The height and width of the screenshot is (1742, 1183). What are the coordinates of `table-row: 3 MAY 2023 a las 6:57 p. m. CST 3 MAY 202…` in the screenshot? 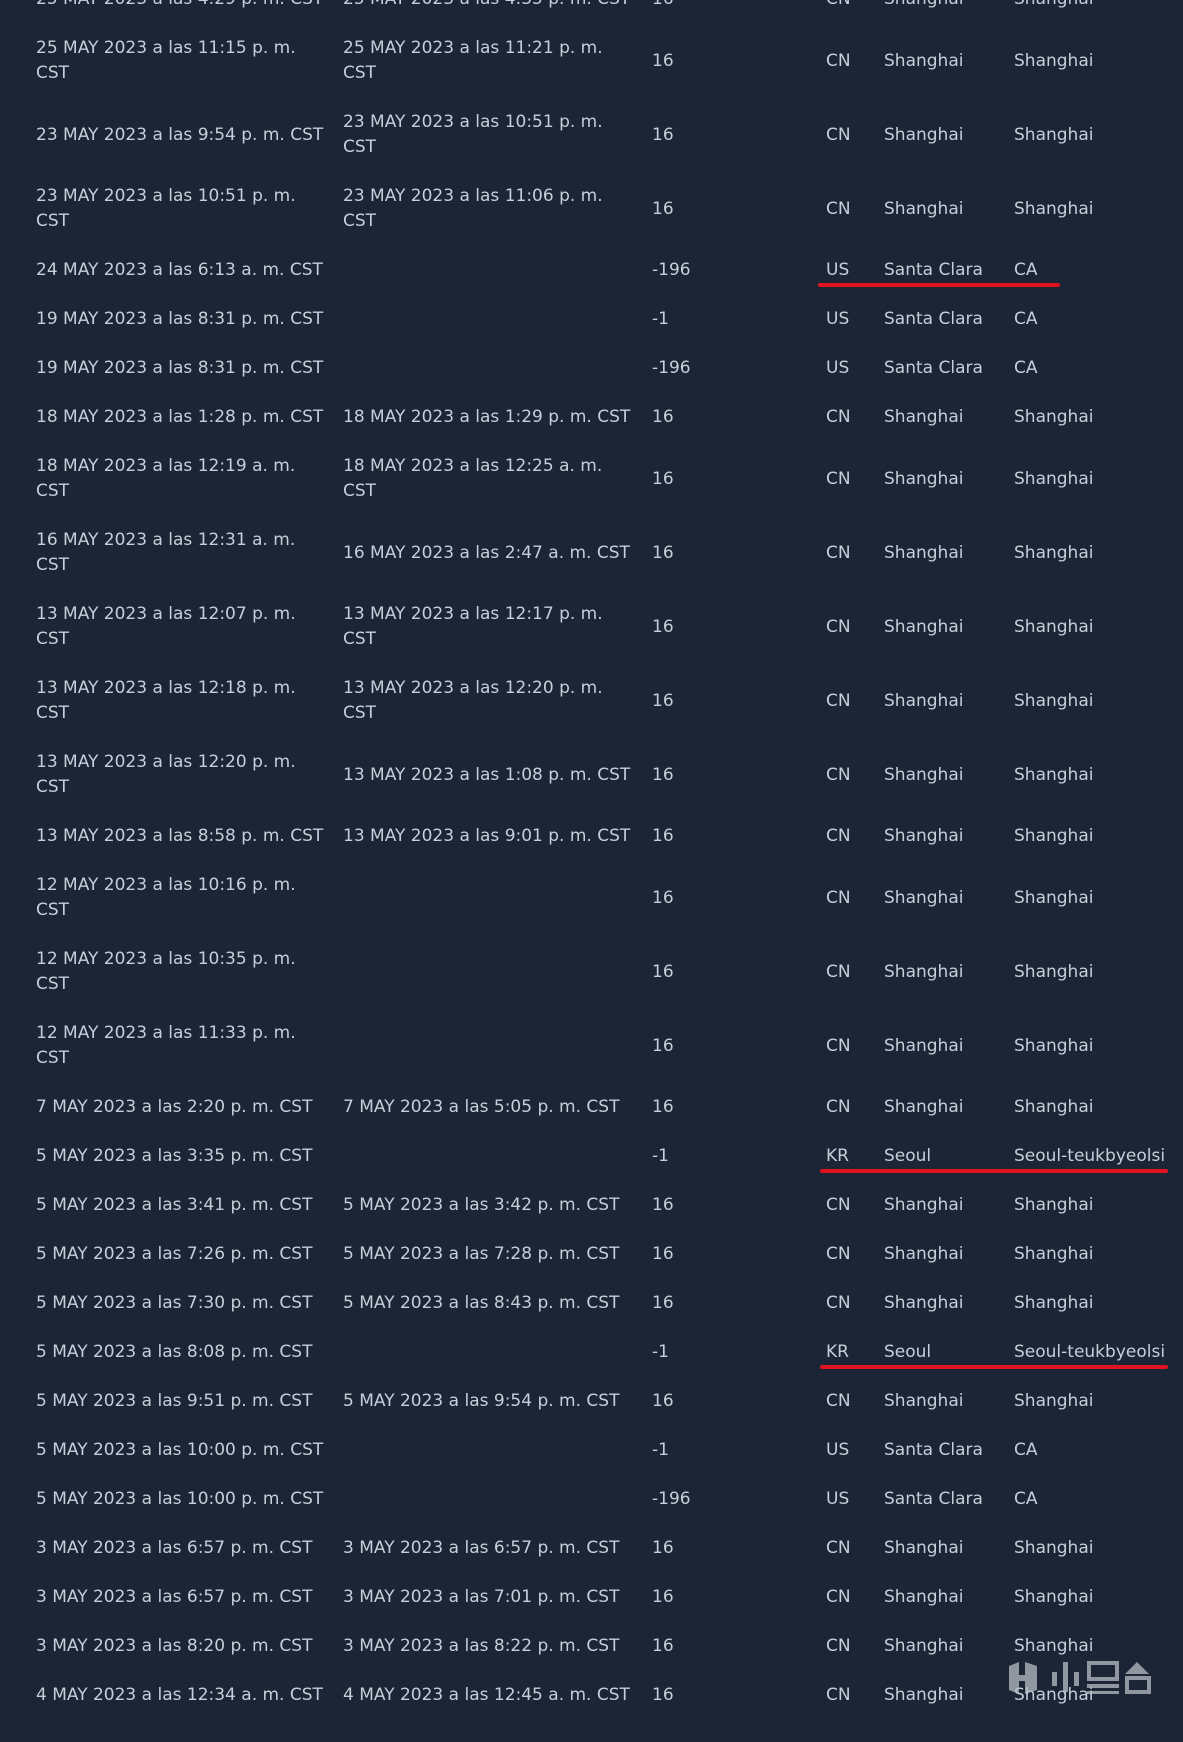 It's located at (591, 1597).